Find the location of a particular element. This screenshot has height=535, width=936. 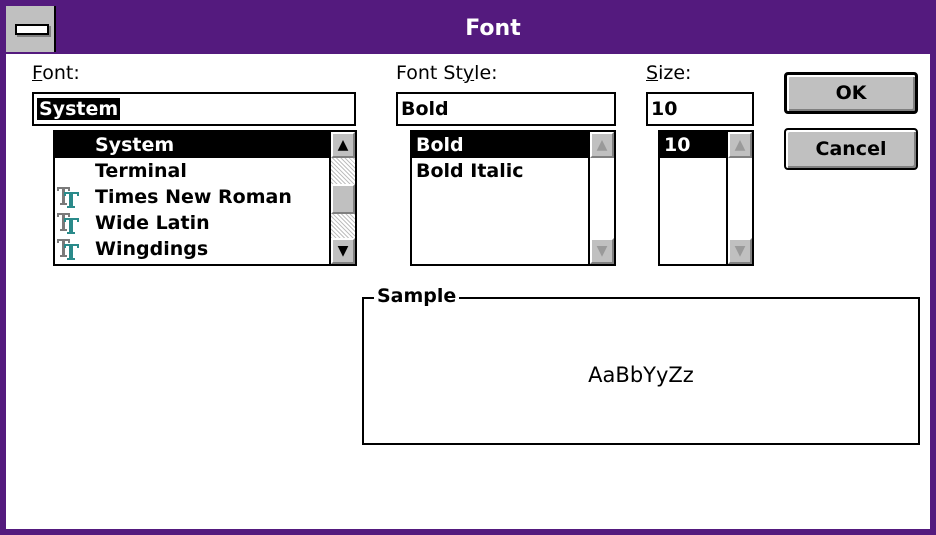

list-item: System is located at coordinates (192, 145).